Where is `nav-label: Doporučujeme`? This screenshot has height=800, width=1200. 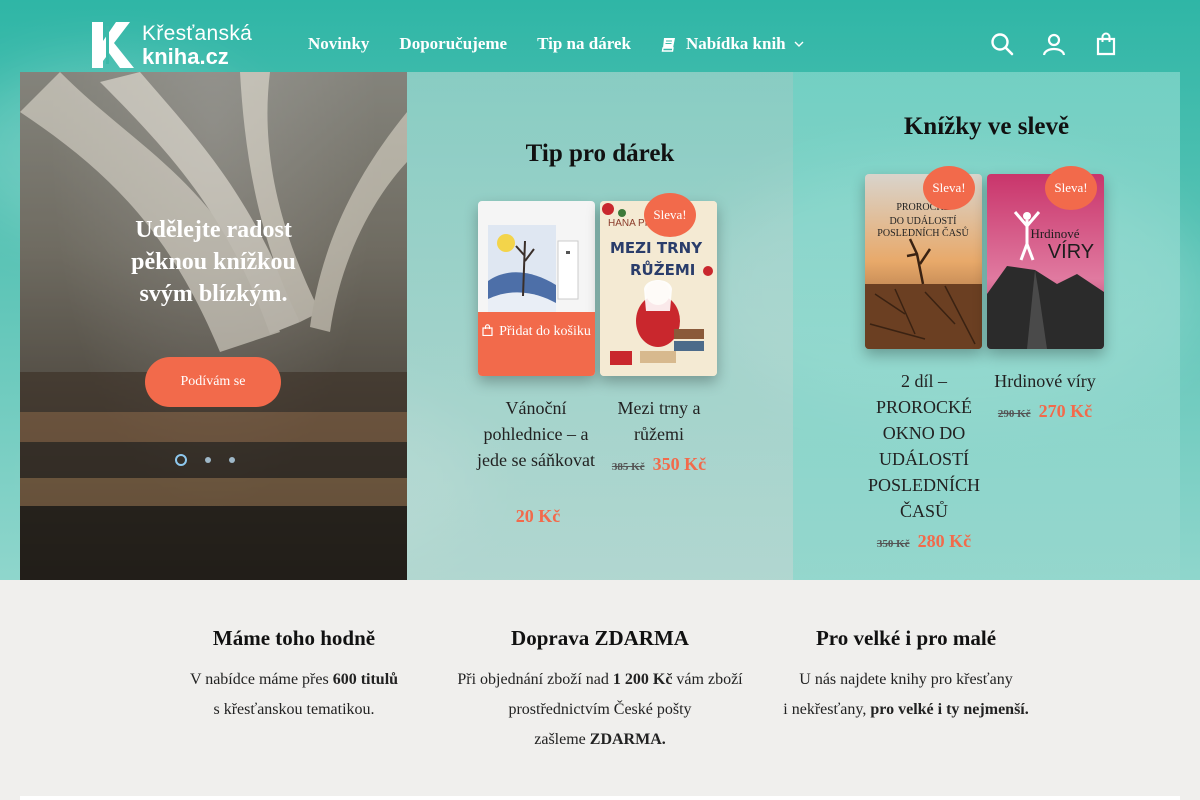
nav-label: Doporučujeme is located at coordinates (453, 43).